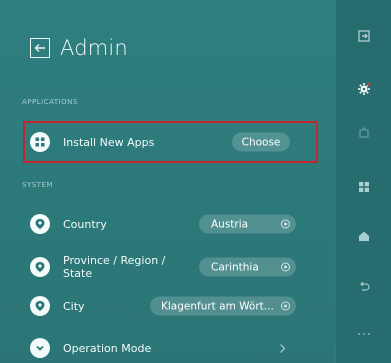  I want to click on operation-mode-row: Operation Mode, so click(163, 348).